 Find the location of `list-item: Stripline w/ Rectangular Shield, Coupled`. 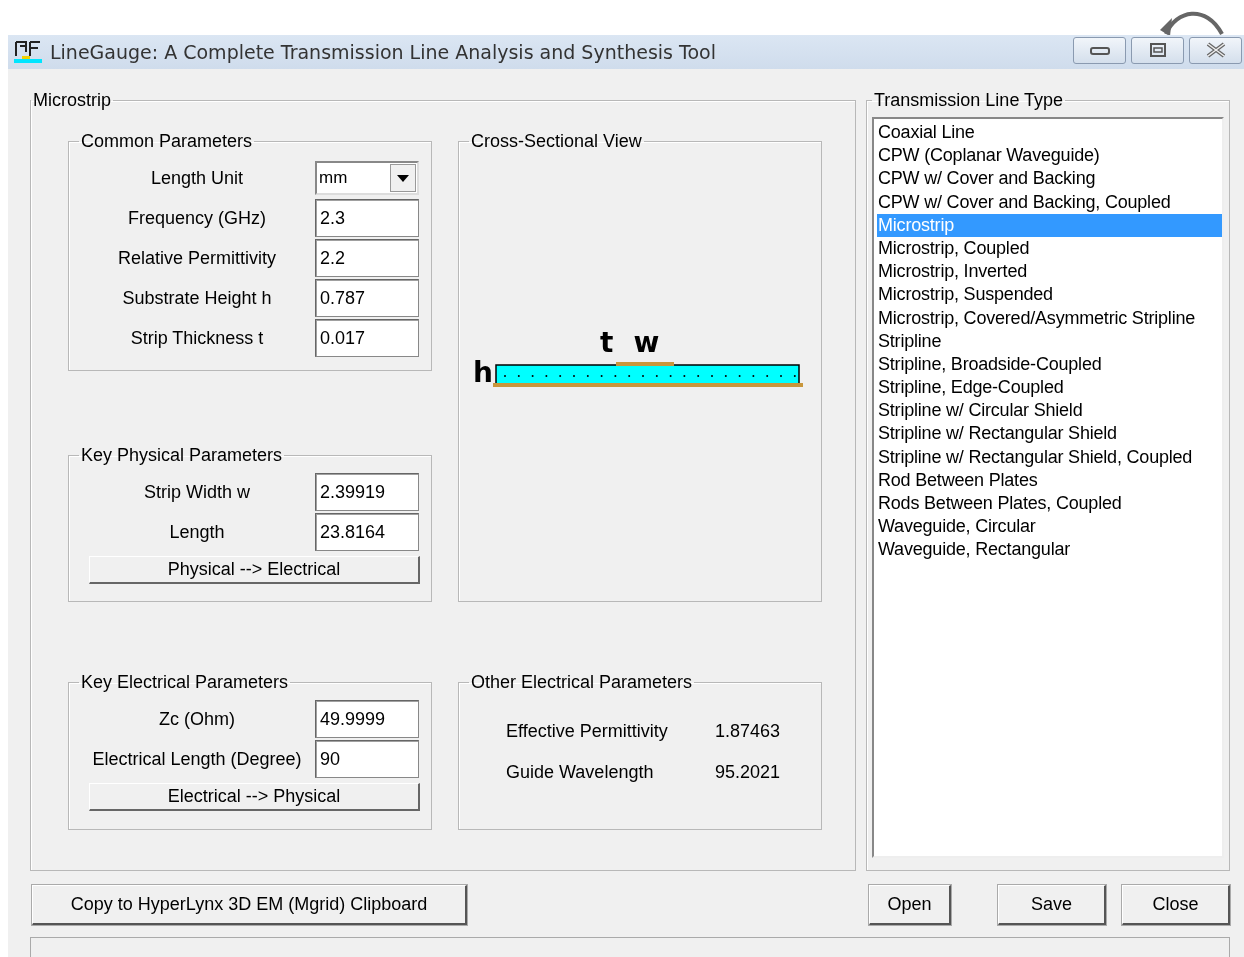

list-item: Stripline w/ Rectangular Shield, Coupled is located at coordinates (1049, 457).